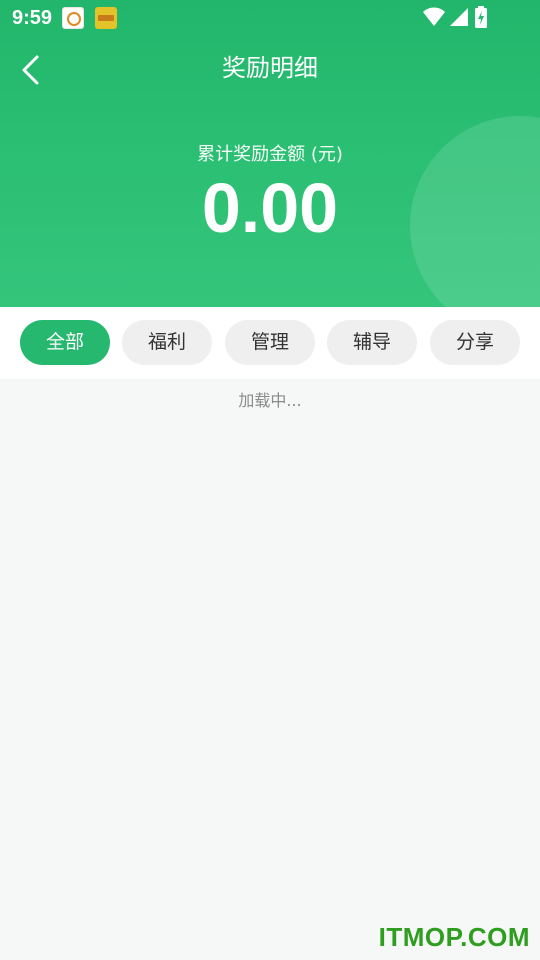 The height and width of the screenshot is (960, 540). What do you see at coordinates (454, 937) in the screenshot?
I see `watermark-text: ITMOP.COM` at bounding box center [454, 937].